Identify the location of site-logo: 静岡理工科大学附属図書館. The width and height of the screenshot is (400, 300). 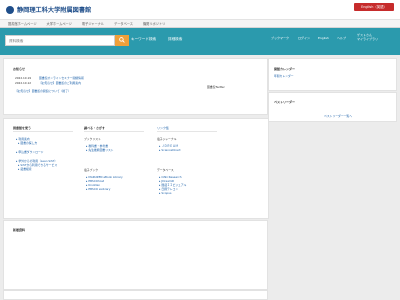
(48, 9).